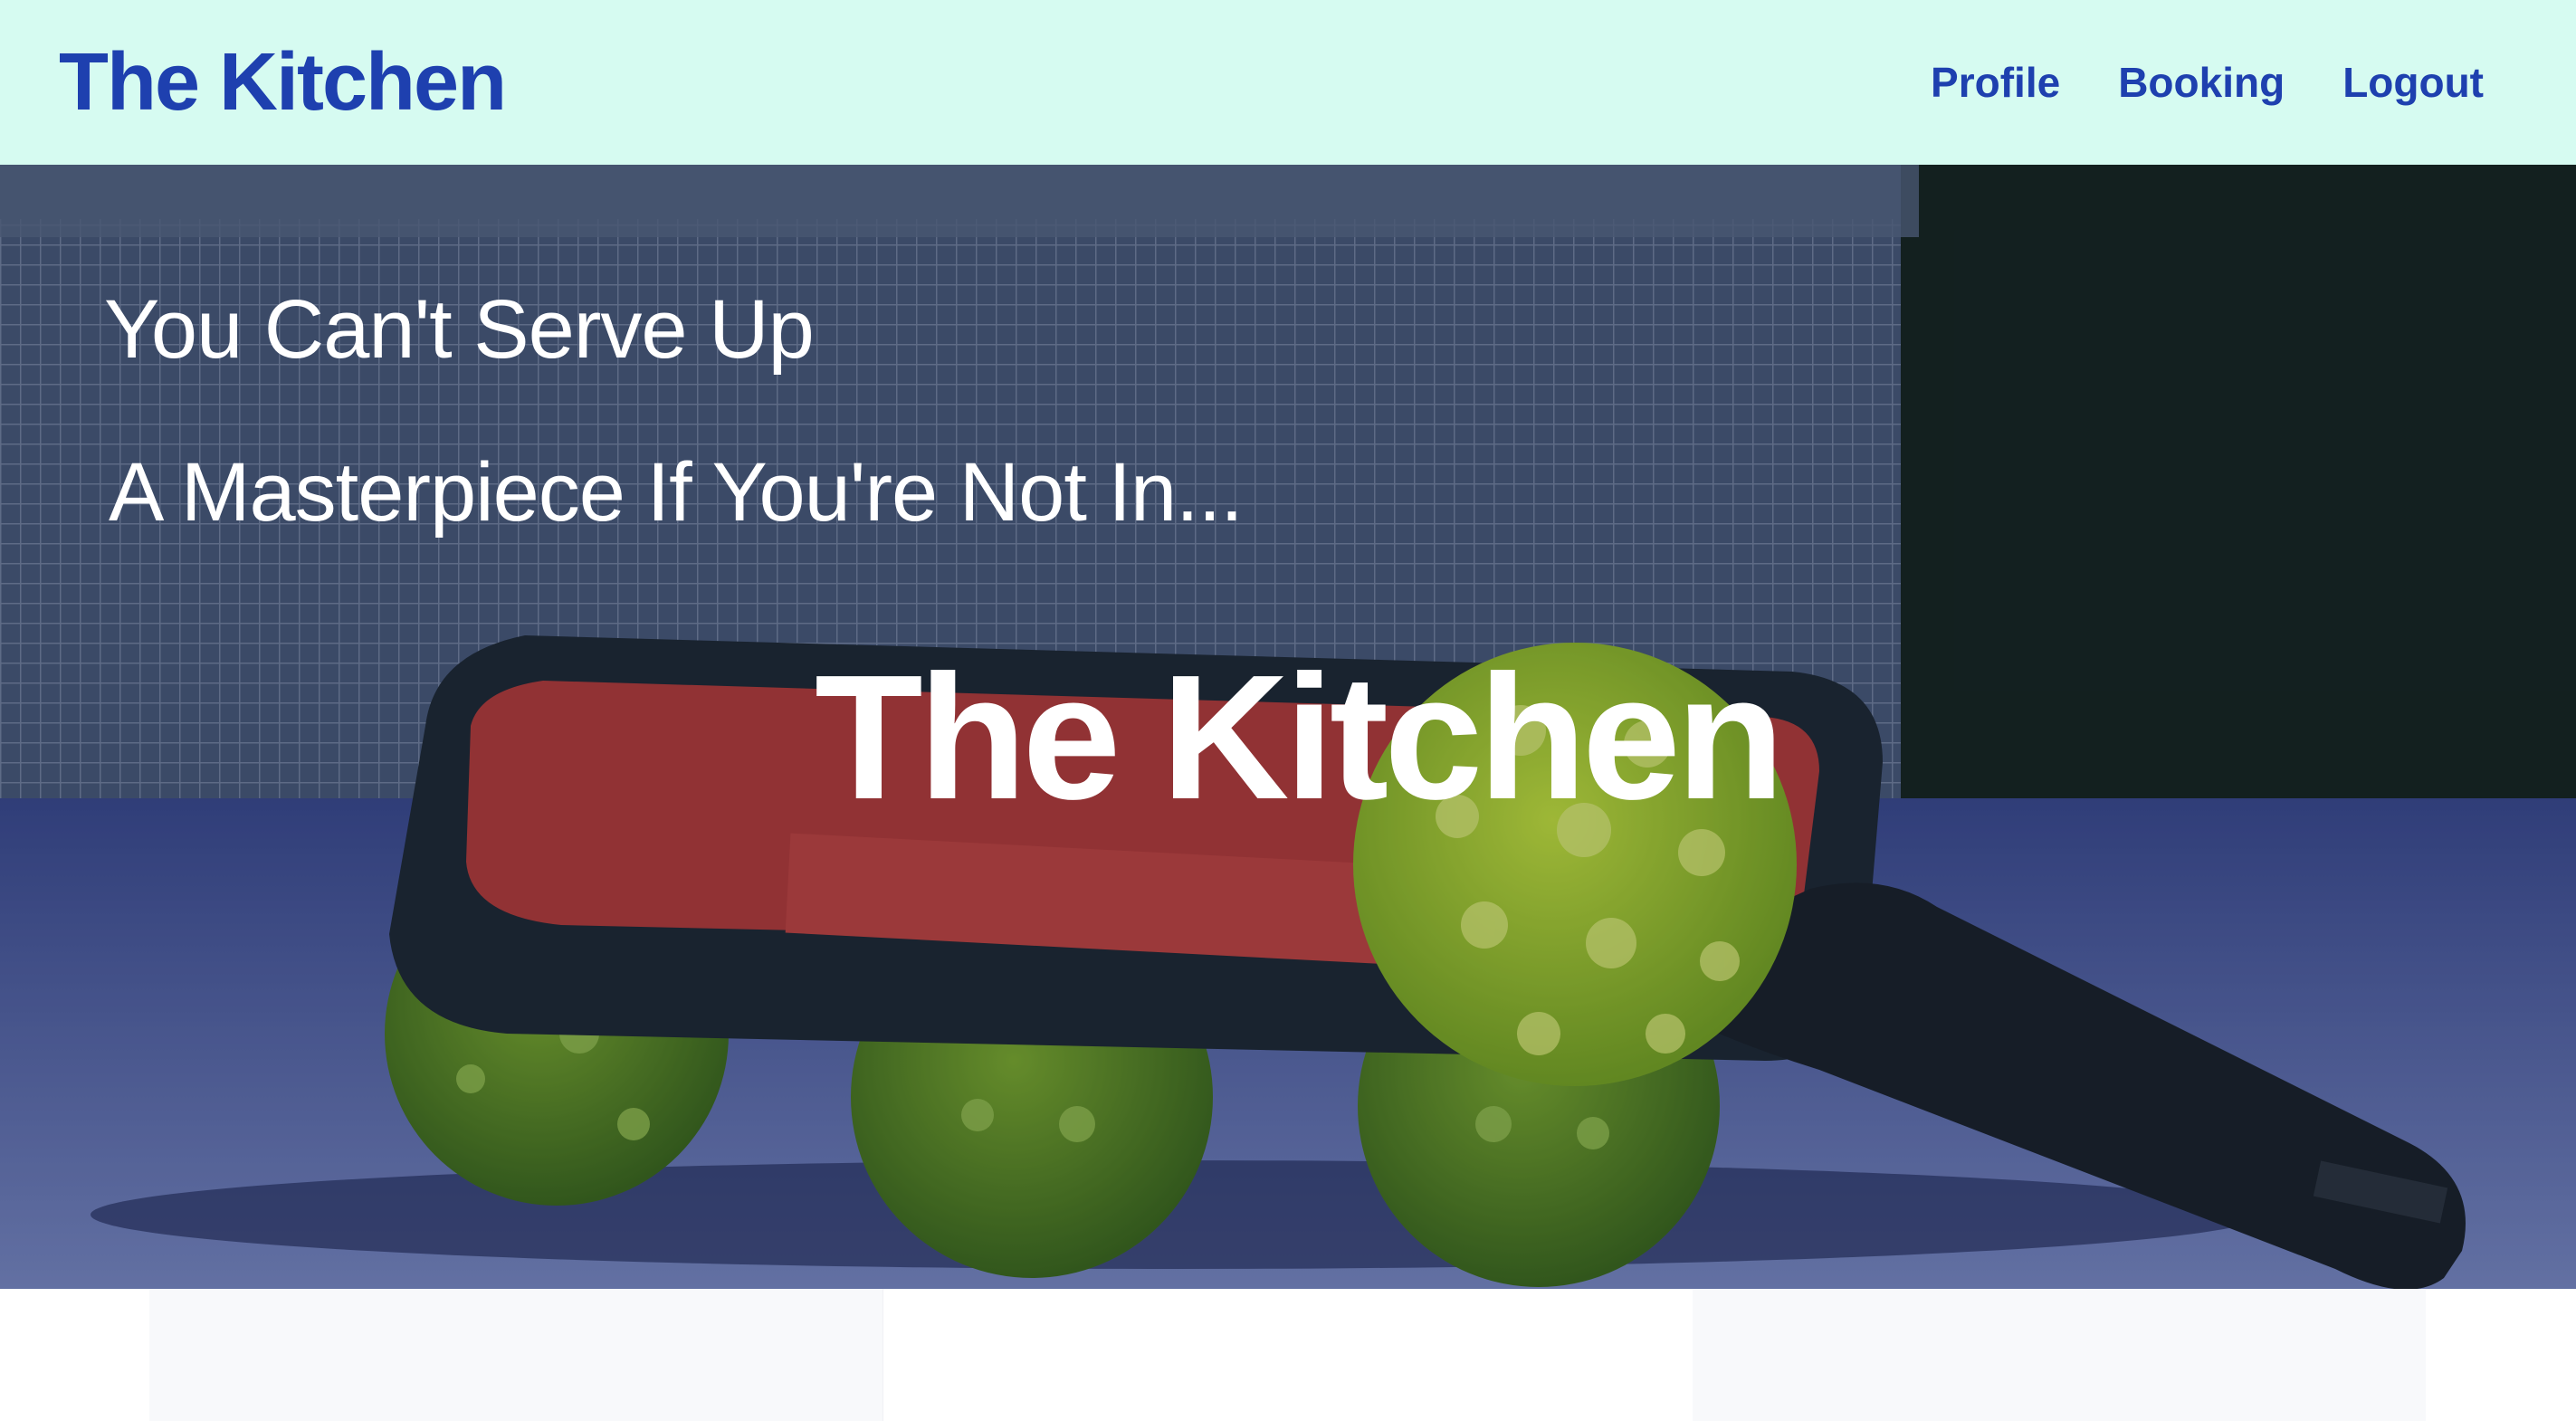 The height and width of the screenshot is (1421, 2576). I want to click on nav-link-logout: Logout, so click(2413, 83).